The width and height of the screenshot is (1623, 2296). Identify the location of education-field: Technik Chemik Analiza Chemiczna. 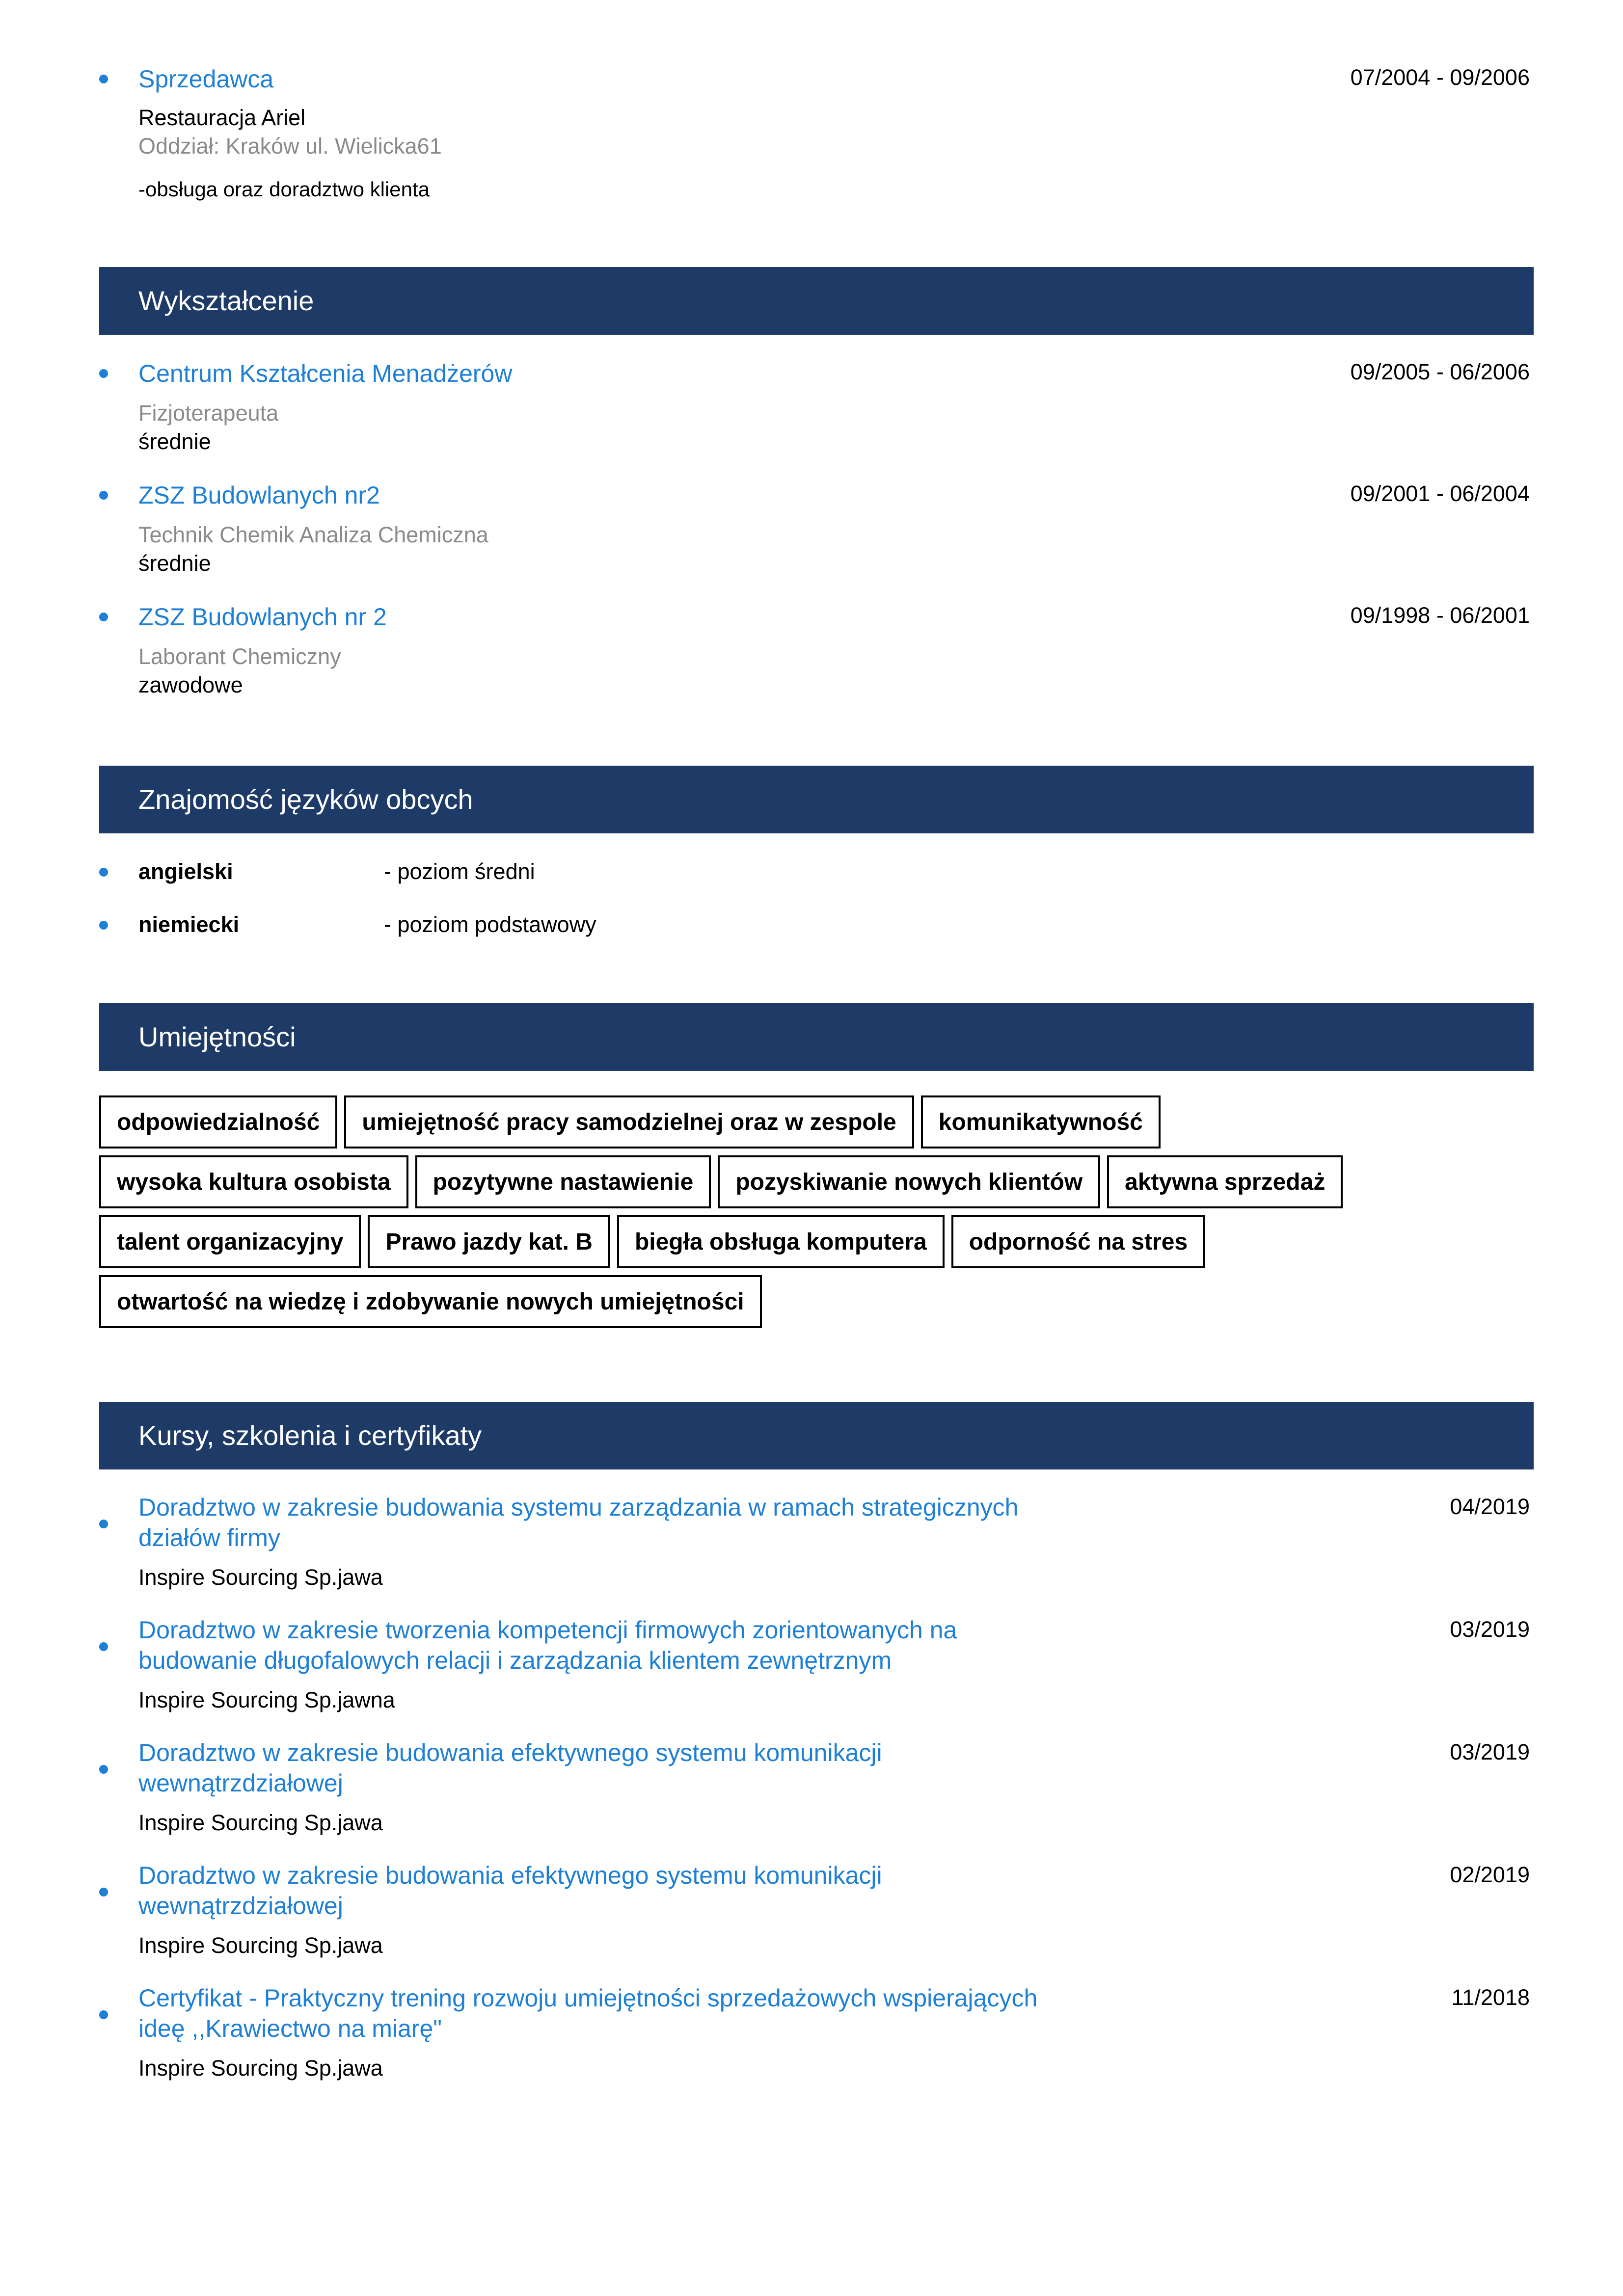
(313, 534).